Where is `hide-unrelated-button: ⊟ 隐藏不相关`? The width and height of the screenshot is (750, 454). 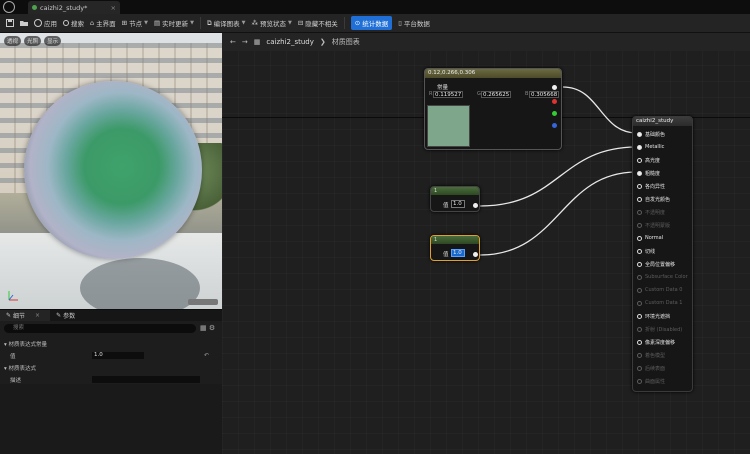 hide-unrelated-button: ⊟ 隐藏不相关 is located at coordinates (318, 23).